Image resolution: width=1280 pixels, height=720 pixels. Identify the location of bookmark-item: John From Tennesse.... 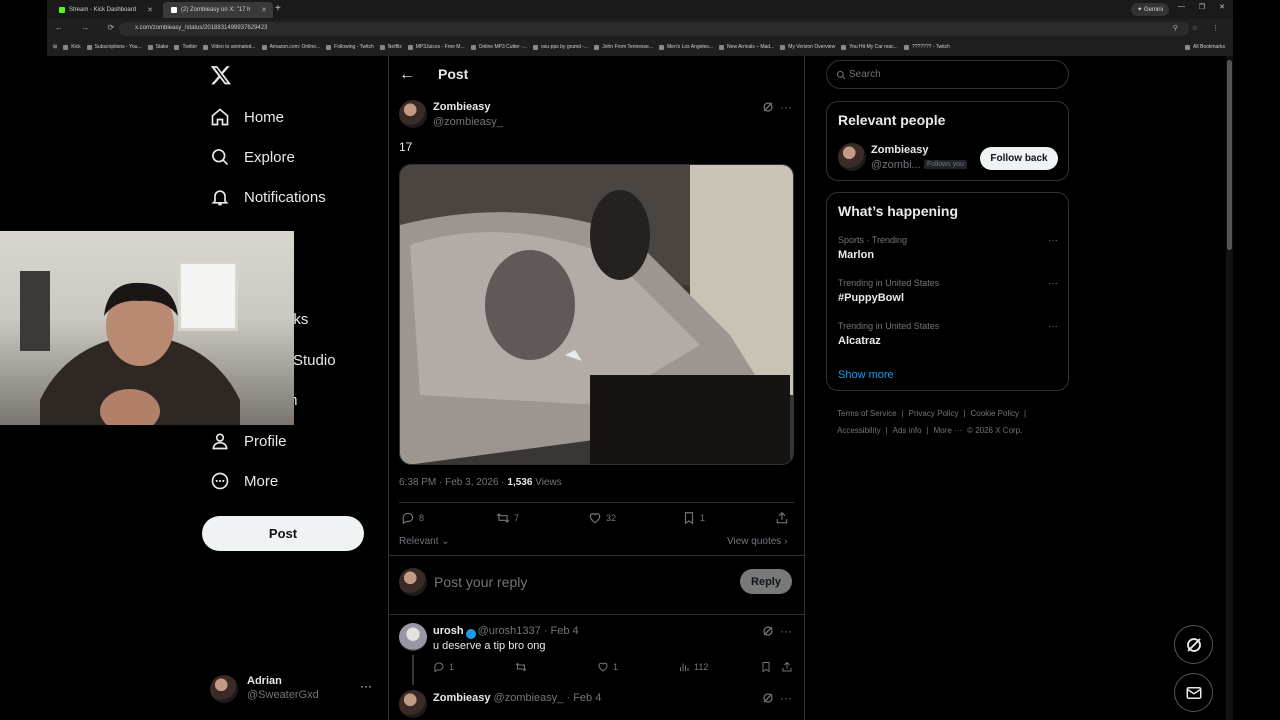
(623, 47).